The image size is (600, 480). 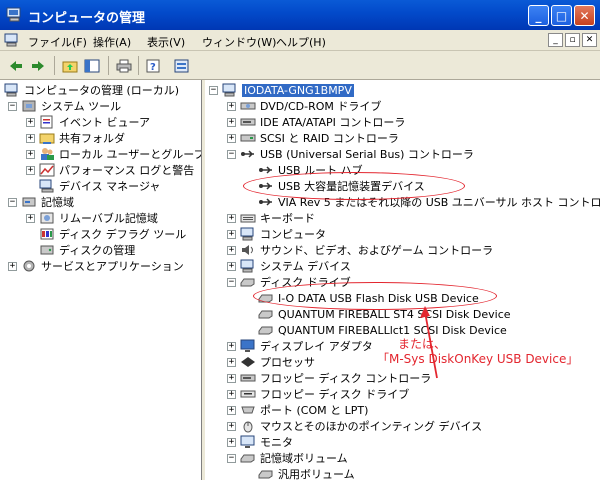 What do you see at coordinates (248, 394) in the screenshot?
I see `floppy-drive-icon` at bounding box center [248, 394].